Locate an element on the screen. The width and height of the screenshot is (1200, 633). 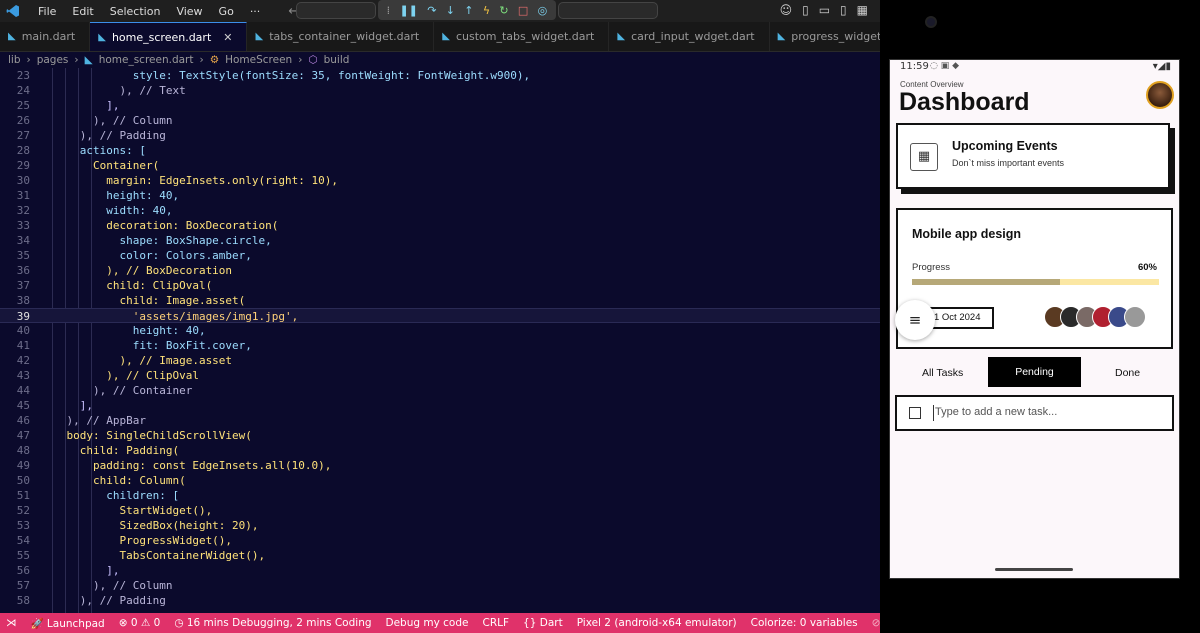
code-line: 54 ProgressWidget(), is located at coordinates (440, 540).